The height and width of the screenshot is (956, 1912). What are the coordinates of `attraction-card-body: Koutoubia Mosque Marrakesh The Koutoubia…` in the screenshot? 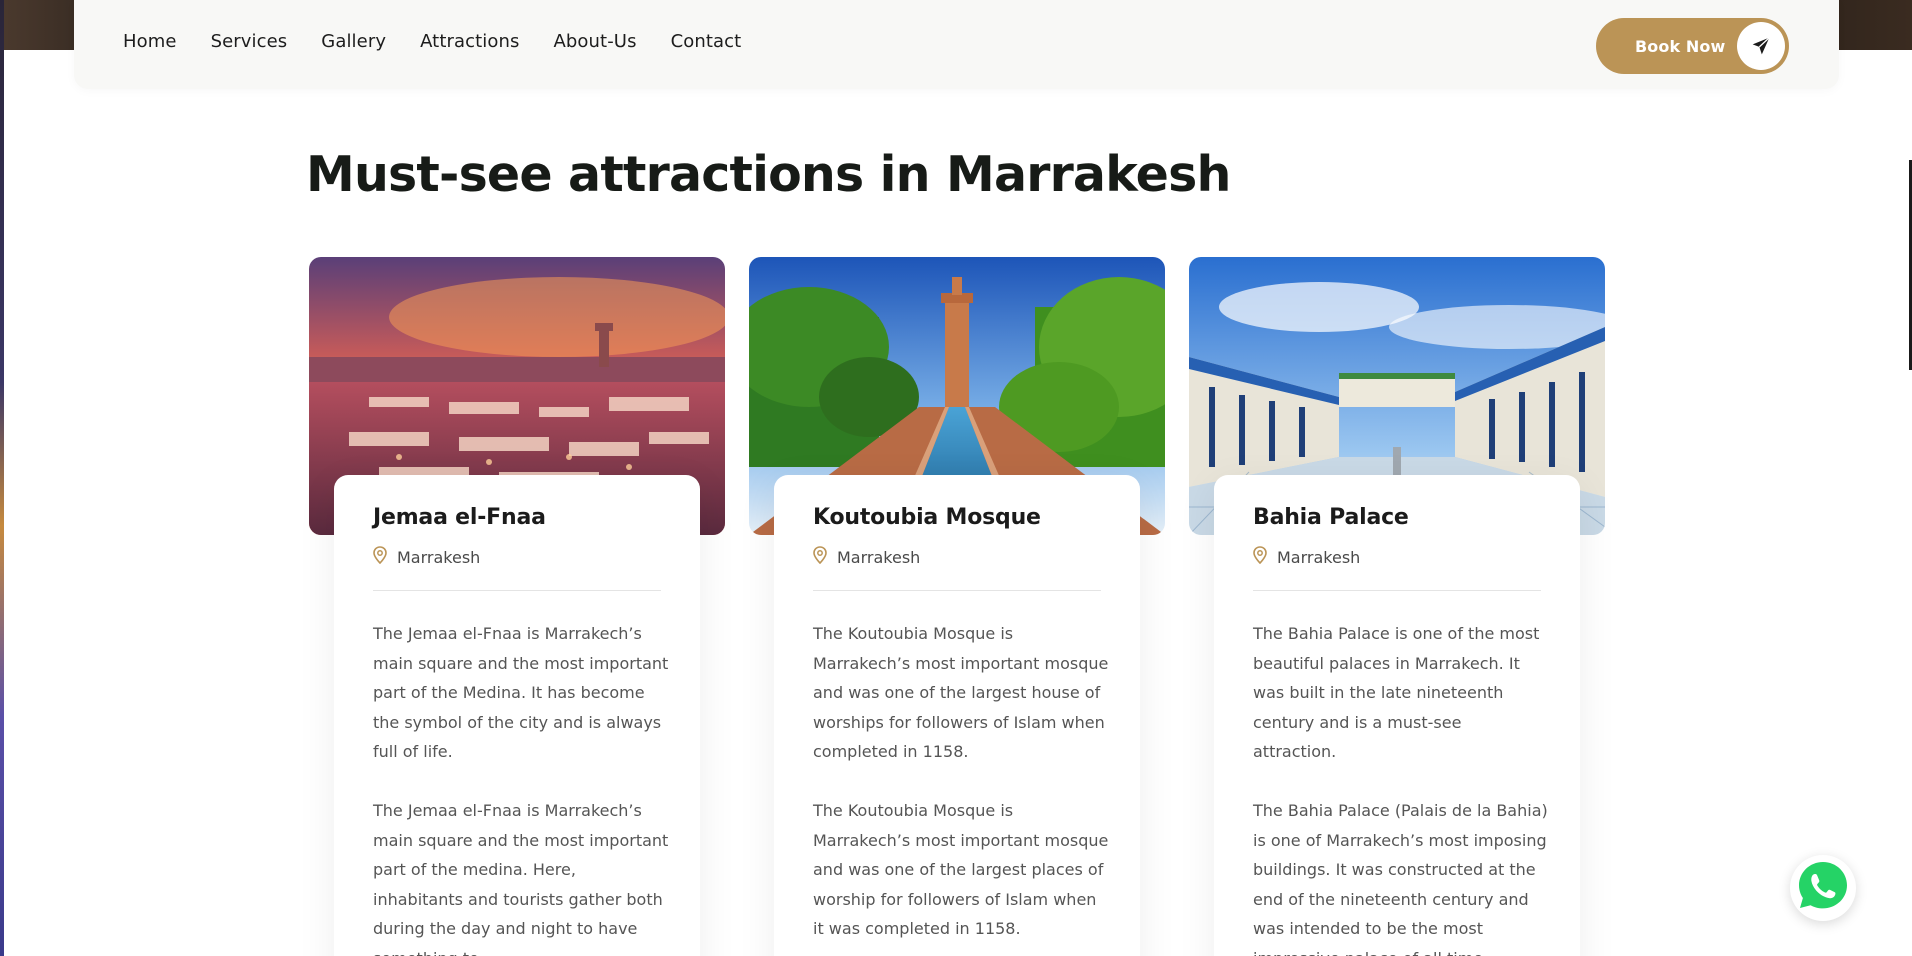 It's located at (957, 715).